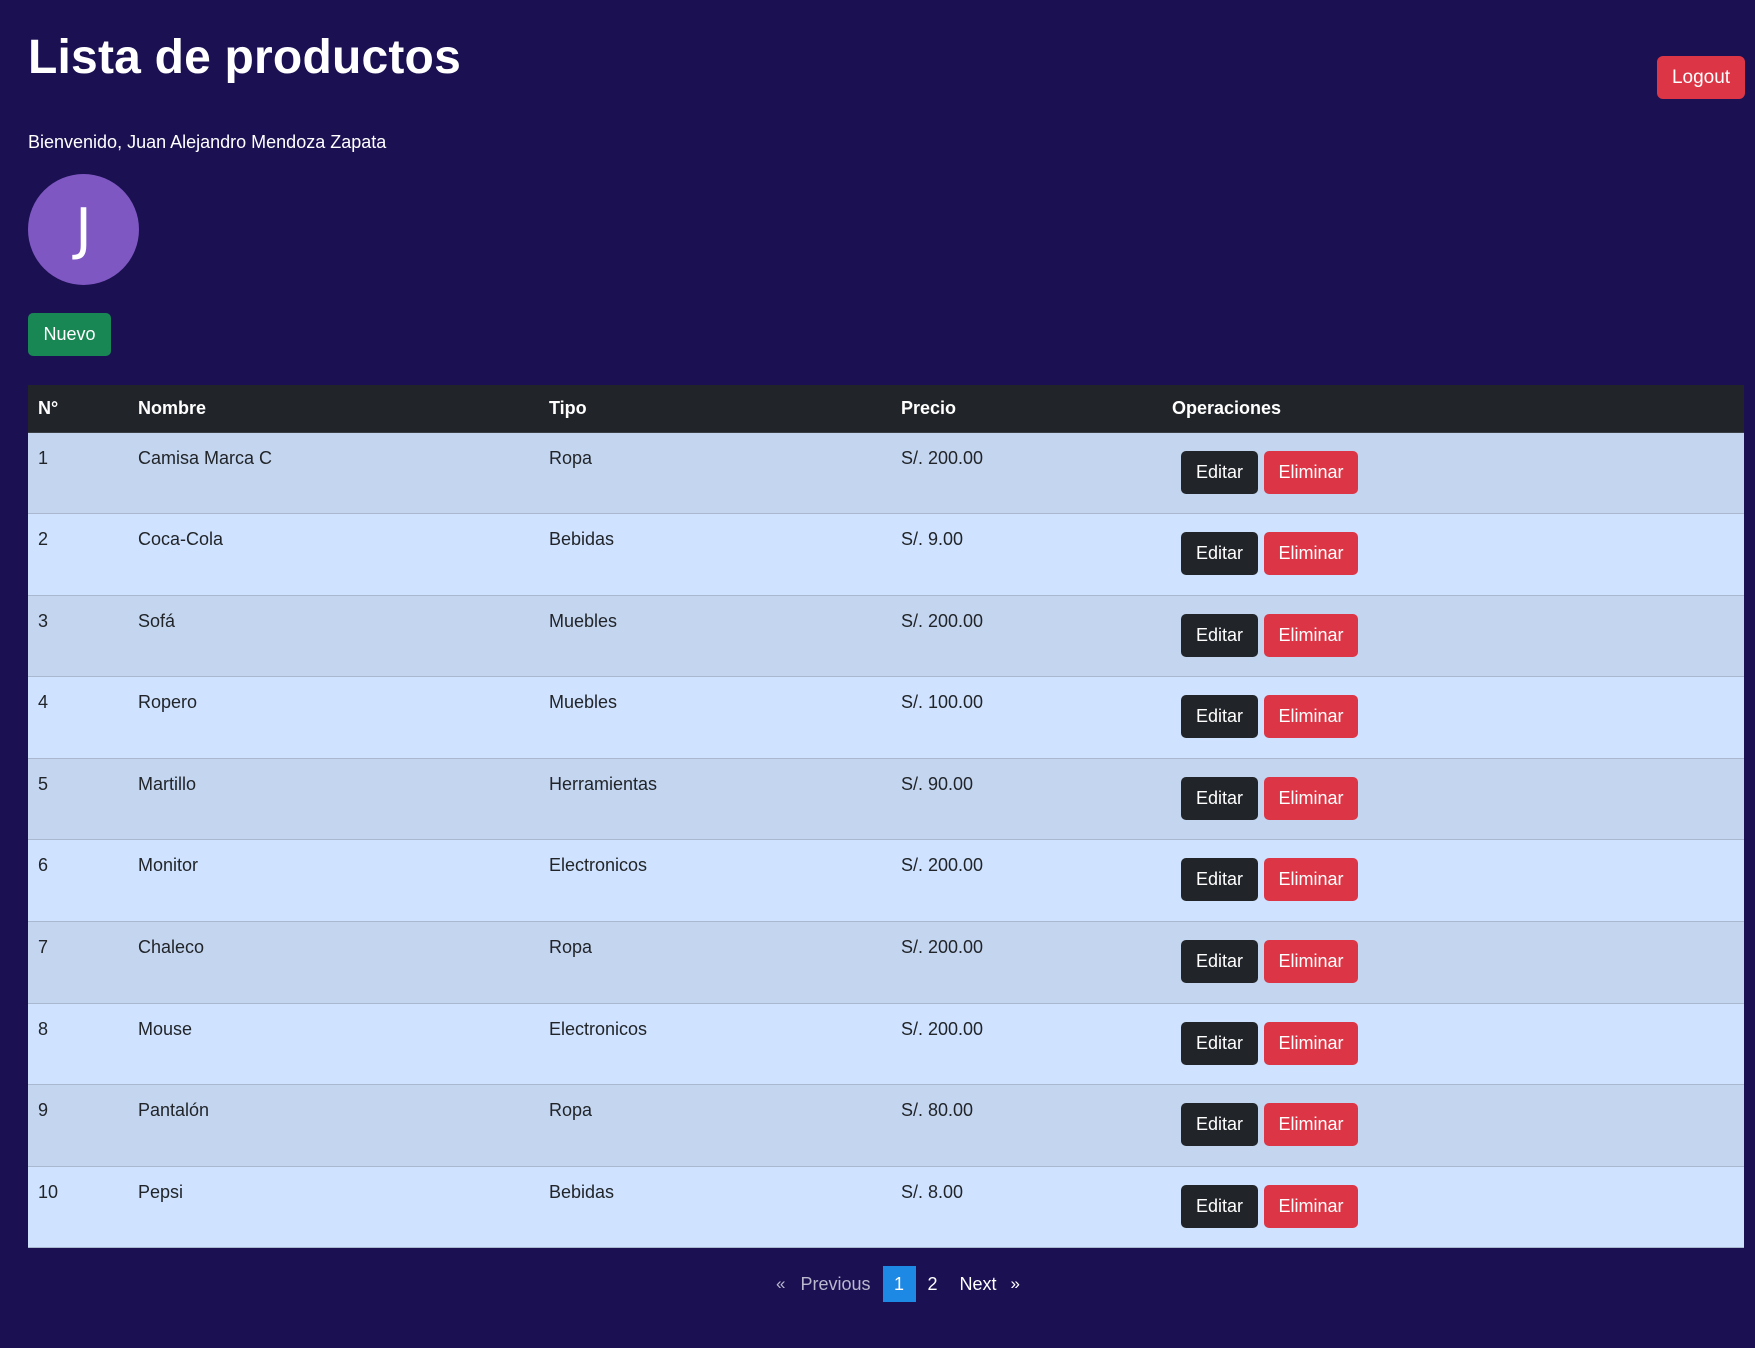  I want to click on table-row: 7 Chaleco Ropa S/. 200.00 Editar Eliminar, so click(886, 962).